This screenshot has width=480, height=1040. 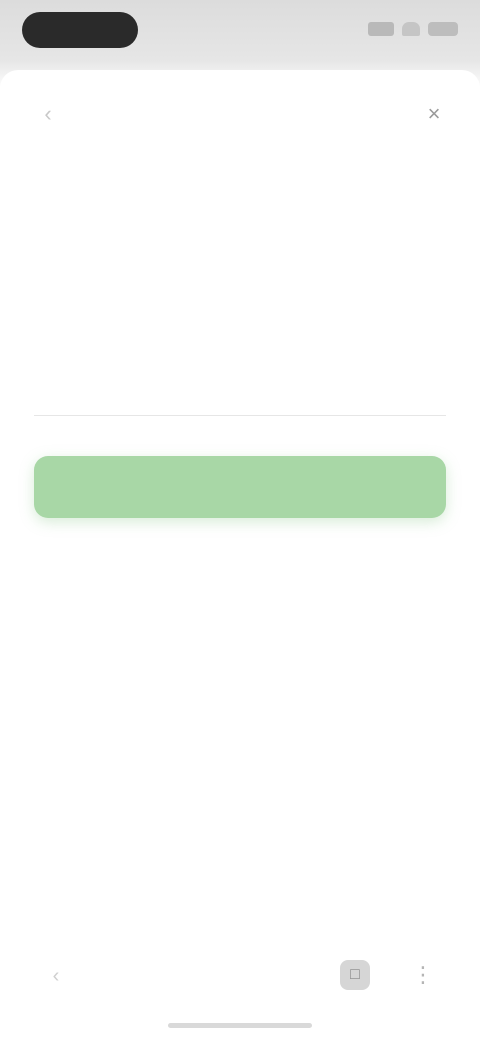 I want to click on text-input, so click(x=240, y=391).